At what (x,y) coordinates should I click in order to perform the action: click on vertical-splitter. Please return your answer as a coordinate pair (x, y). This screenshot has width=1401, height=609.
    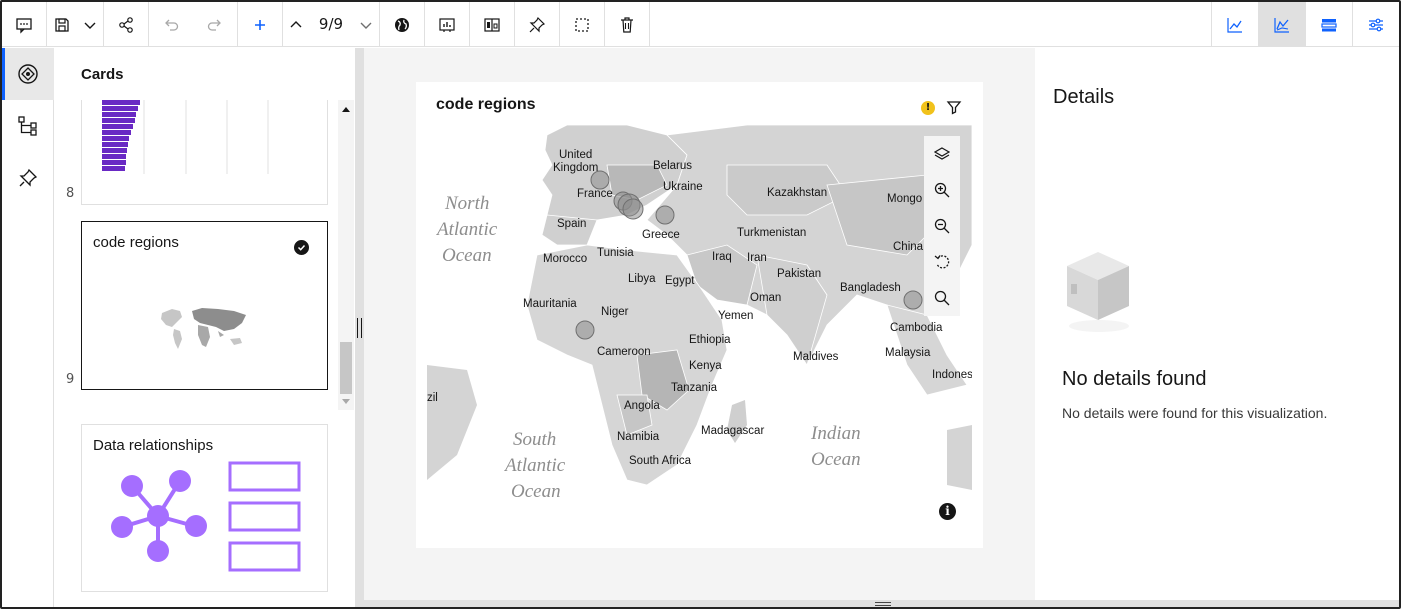
    Looking at the image, I should click on (359, 327).